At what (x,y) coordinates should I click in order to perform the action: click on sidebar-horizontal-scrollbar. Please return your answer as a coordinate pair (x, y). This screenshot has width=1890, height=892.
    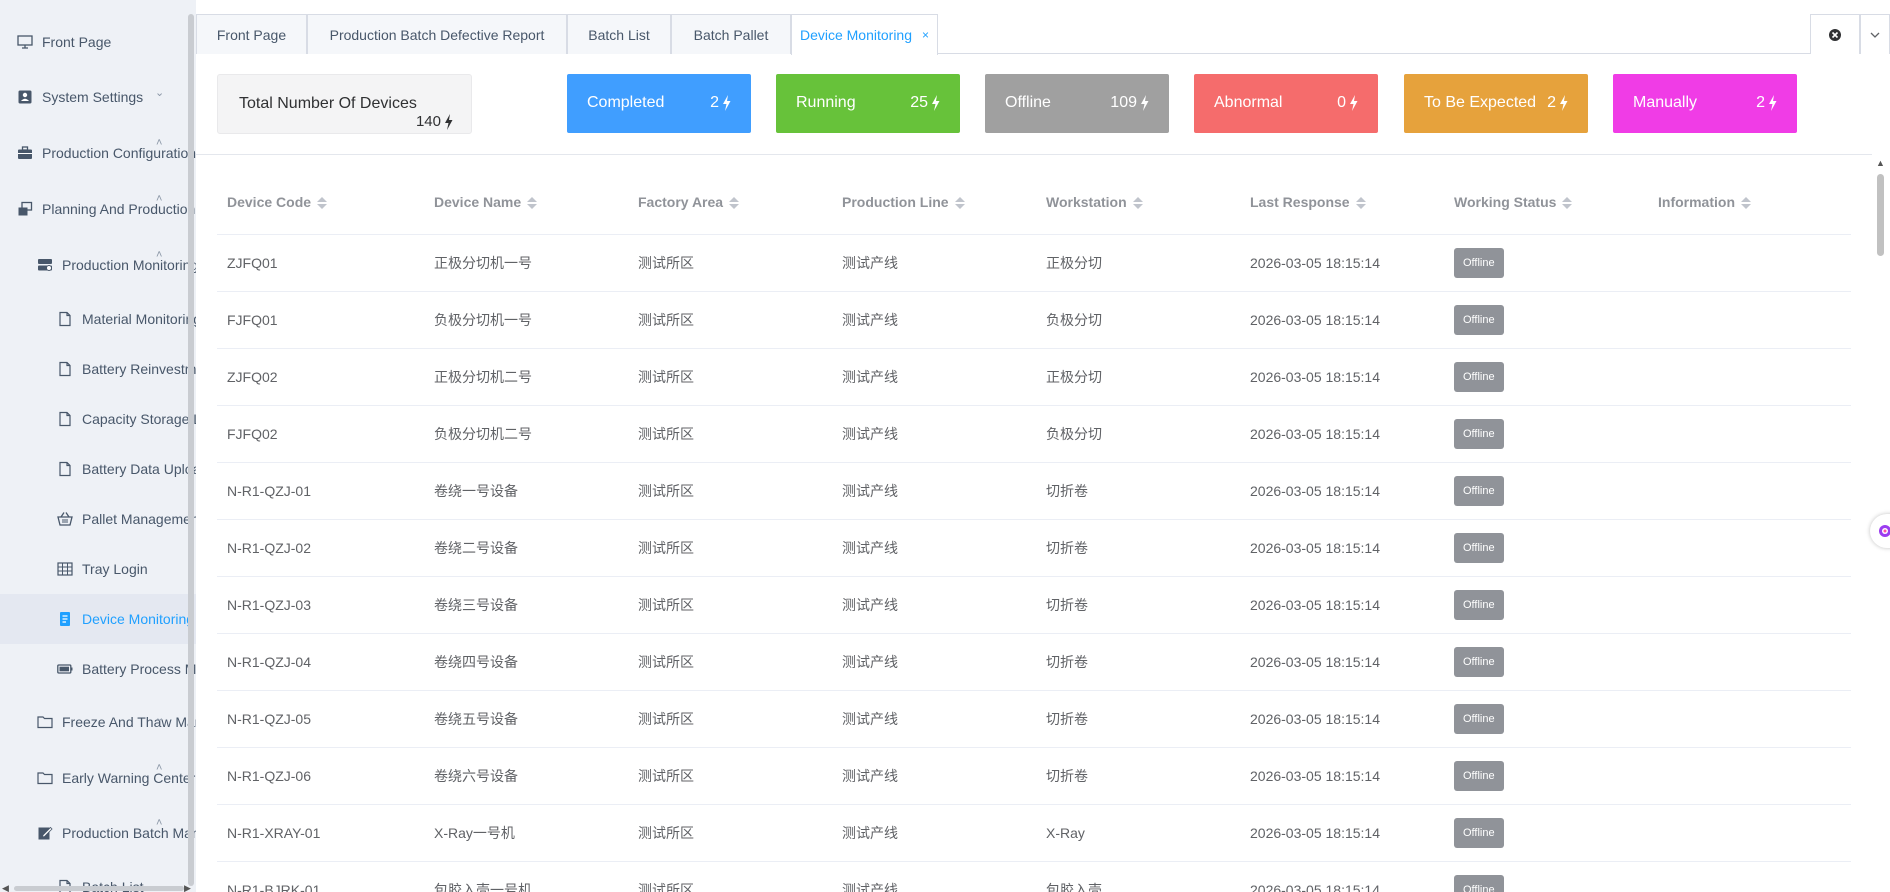
    Looking at the image, I should click on (99, 888).